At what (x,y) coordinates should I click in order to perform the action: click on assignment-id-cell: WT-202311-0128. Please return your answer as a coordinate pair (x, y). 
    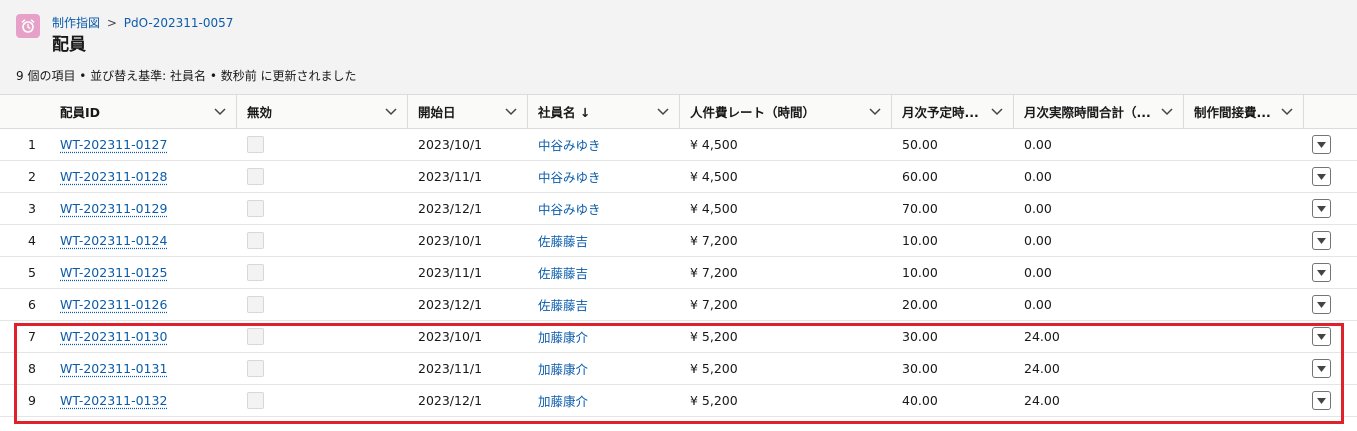
    Looking at the image, I should click on (143, 176).